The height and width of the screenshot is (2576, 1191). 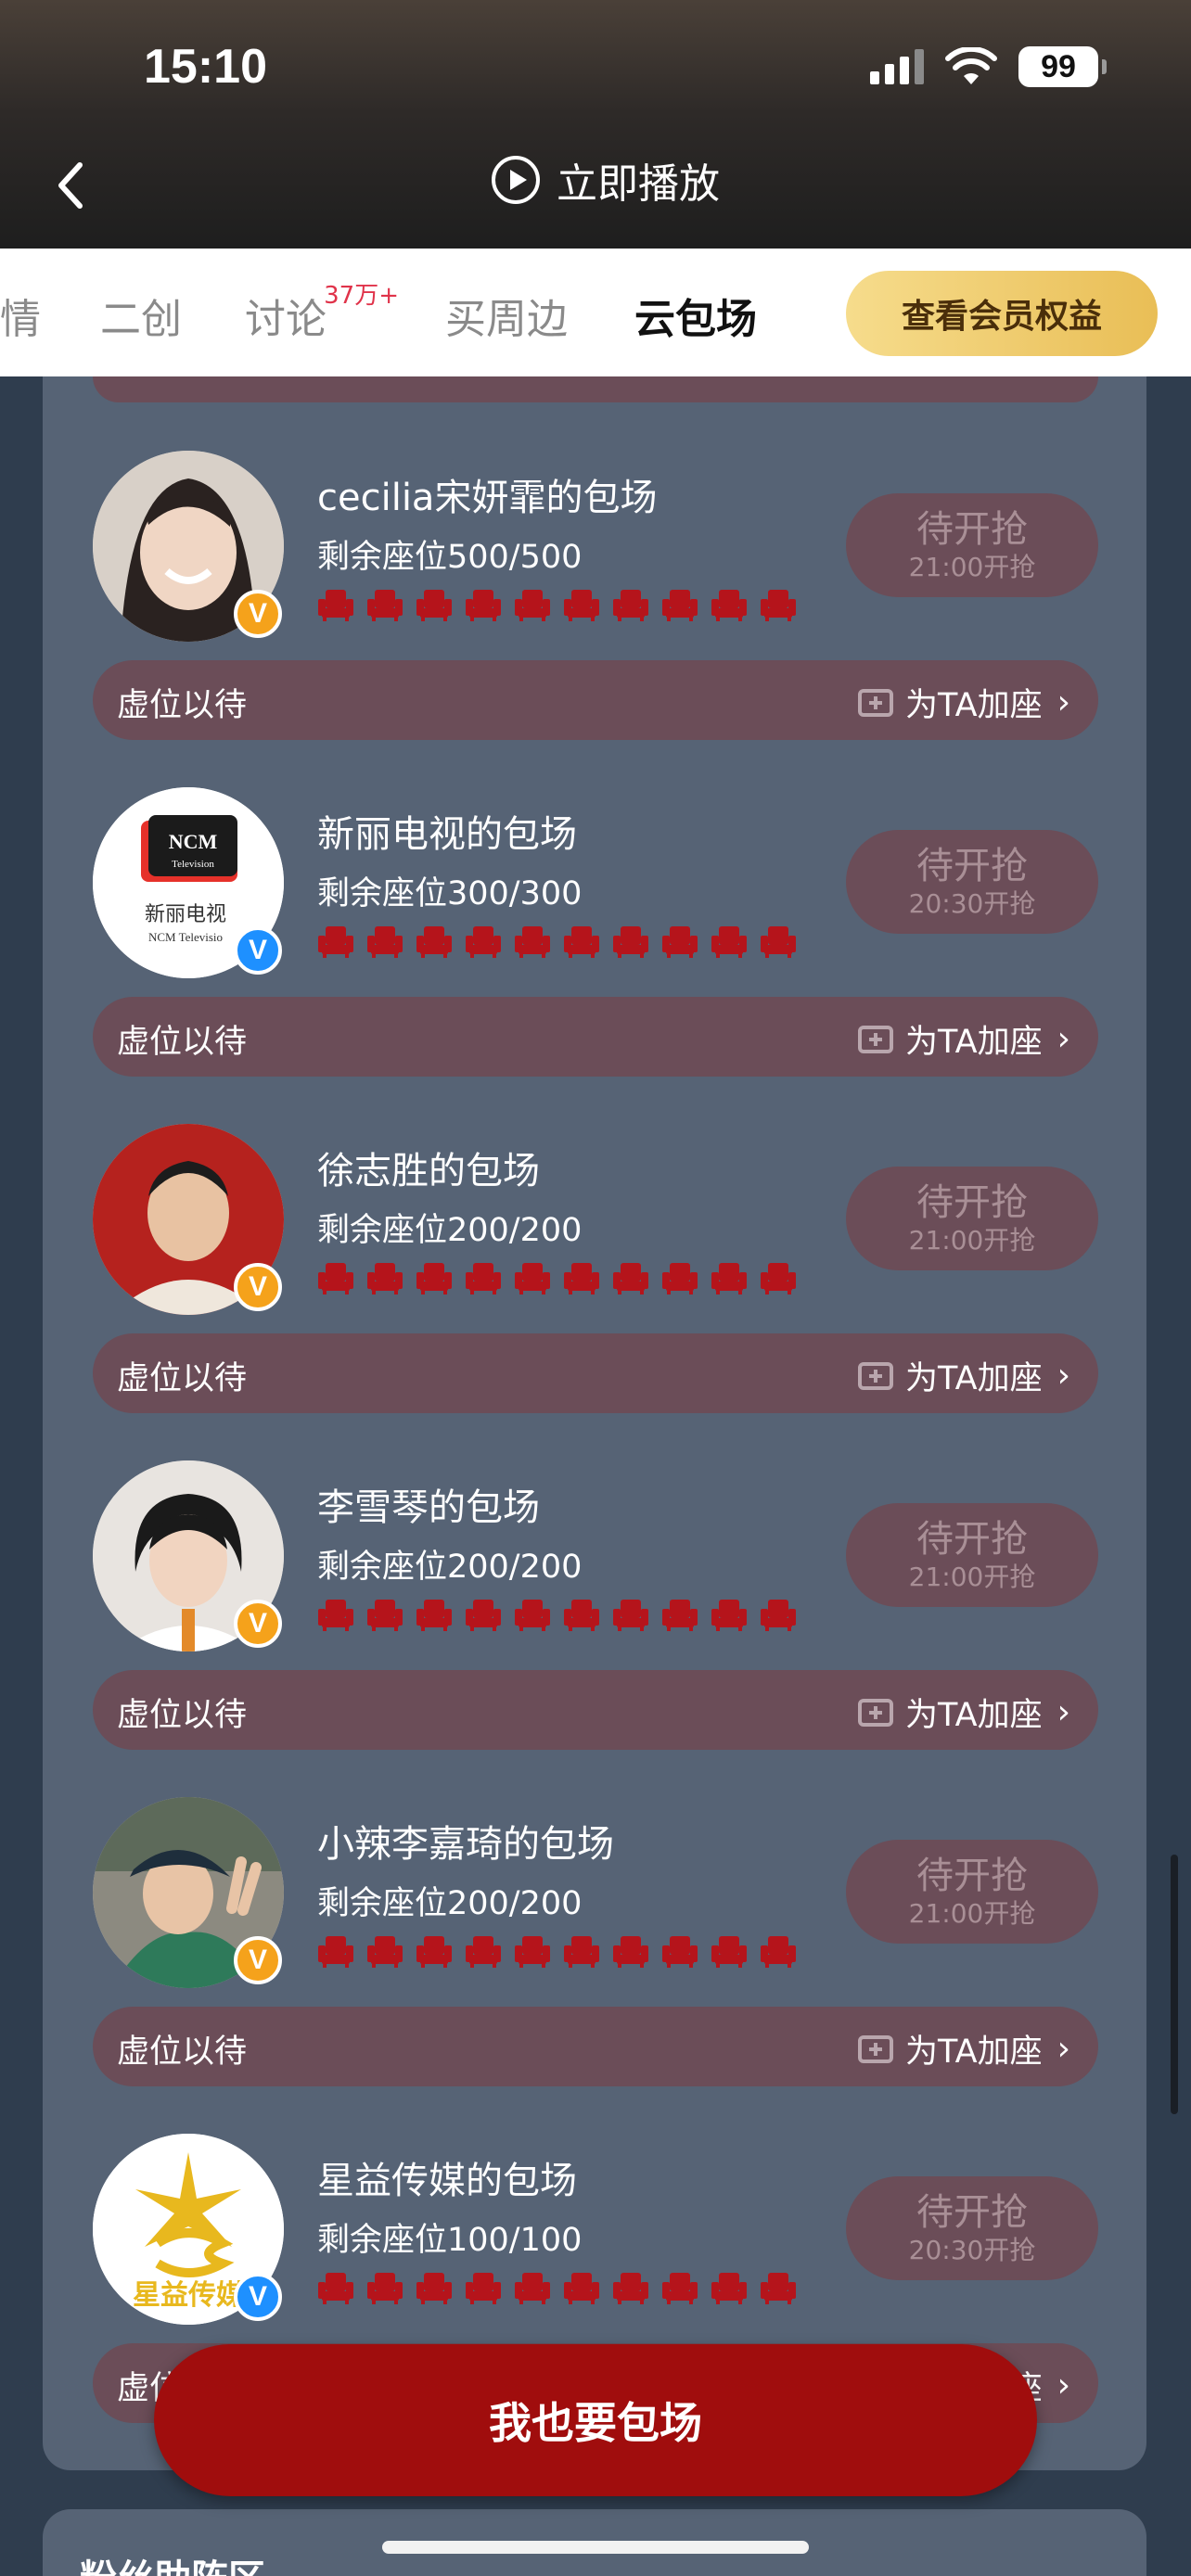 What do you see at coordinates (189, 2295) in the screenshot?
I see `avatar-caption: 星益传媒` at bounding box center [189, 2295].